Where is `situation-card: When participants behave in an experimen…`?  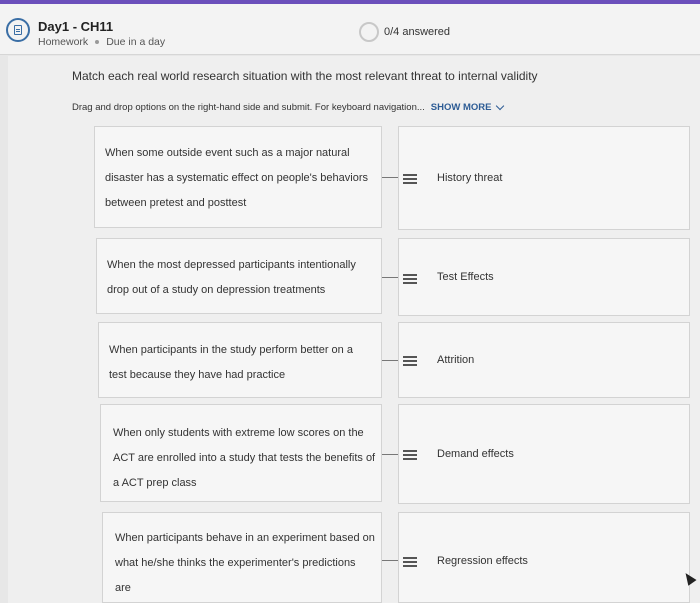 situation-card: When participants behave in an experimen… is located at coordinates (242, 557).